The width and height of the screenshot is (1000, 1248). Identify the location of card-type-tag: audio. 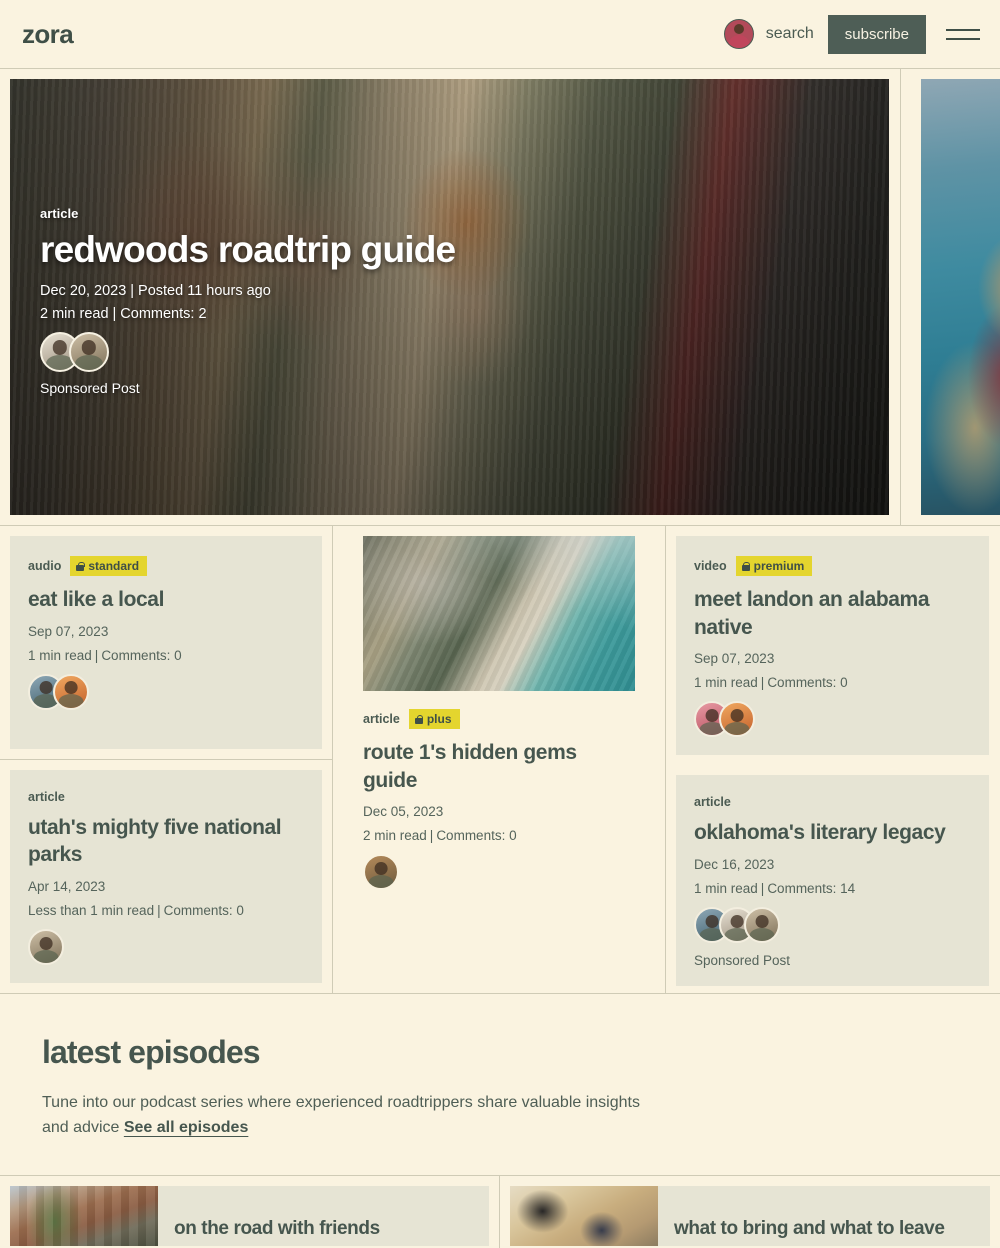
(45, 566).